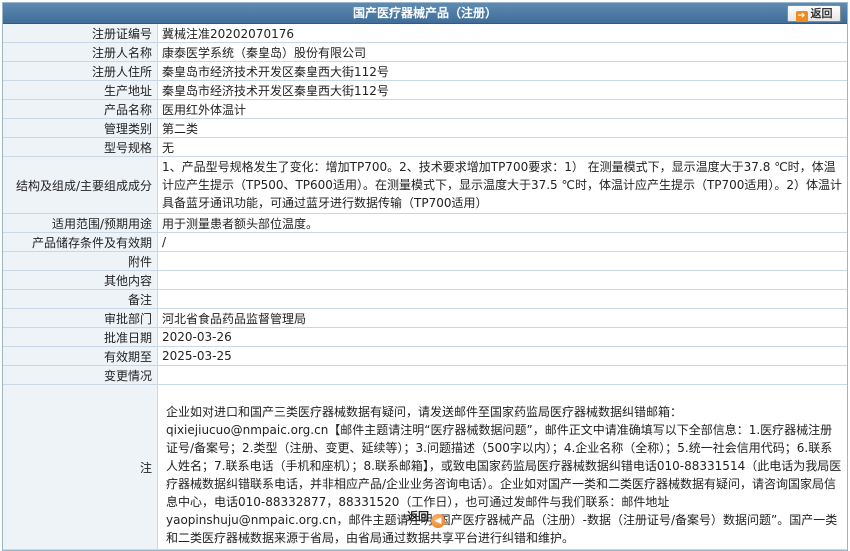  I want to click on page-title: 国产医疗器械产品（注册）, so click(424, 13).